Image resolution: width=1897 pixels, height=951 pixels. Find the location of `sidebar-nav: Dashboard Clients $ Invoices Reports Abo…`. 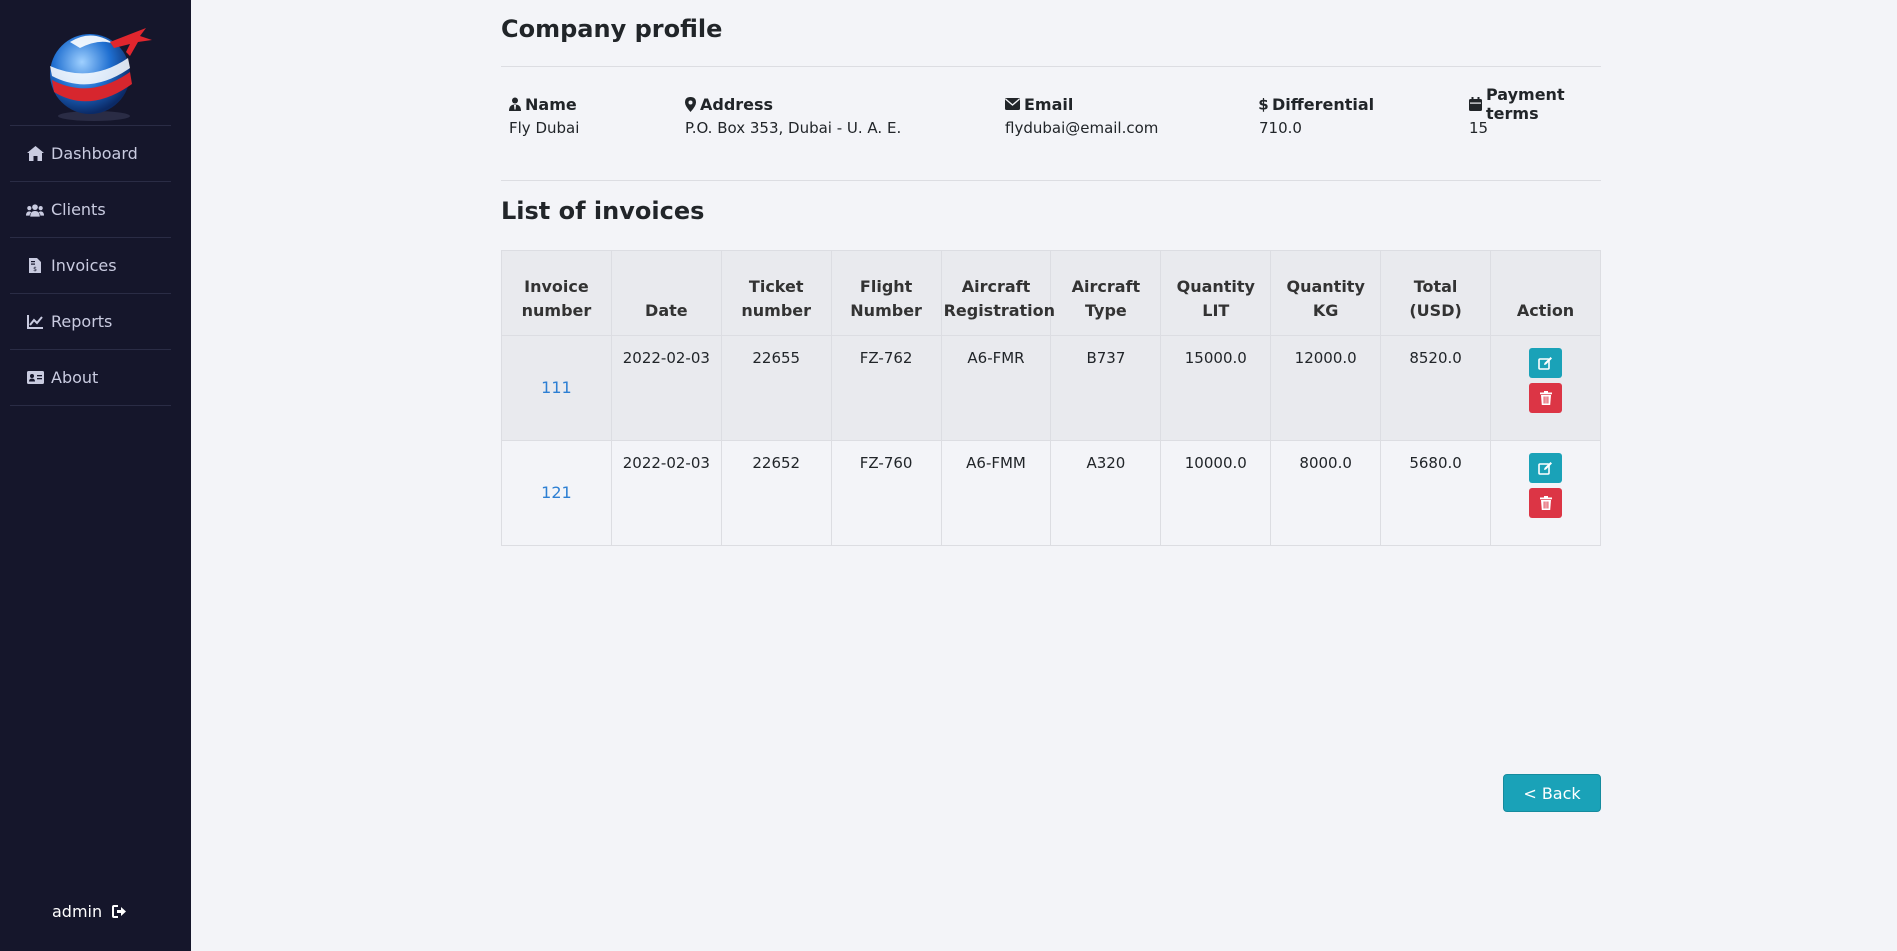

sidebar-nav: Dashboard Clients $ Invoices Reports Abo… is located at coordinates (90, 265).